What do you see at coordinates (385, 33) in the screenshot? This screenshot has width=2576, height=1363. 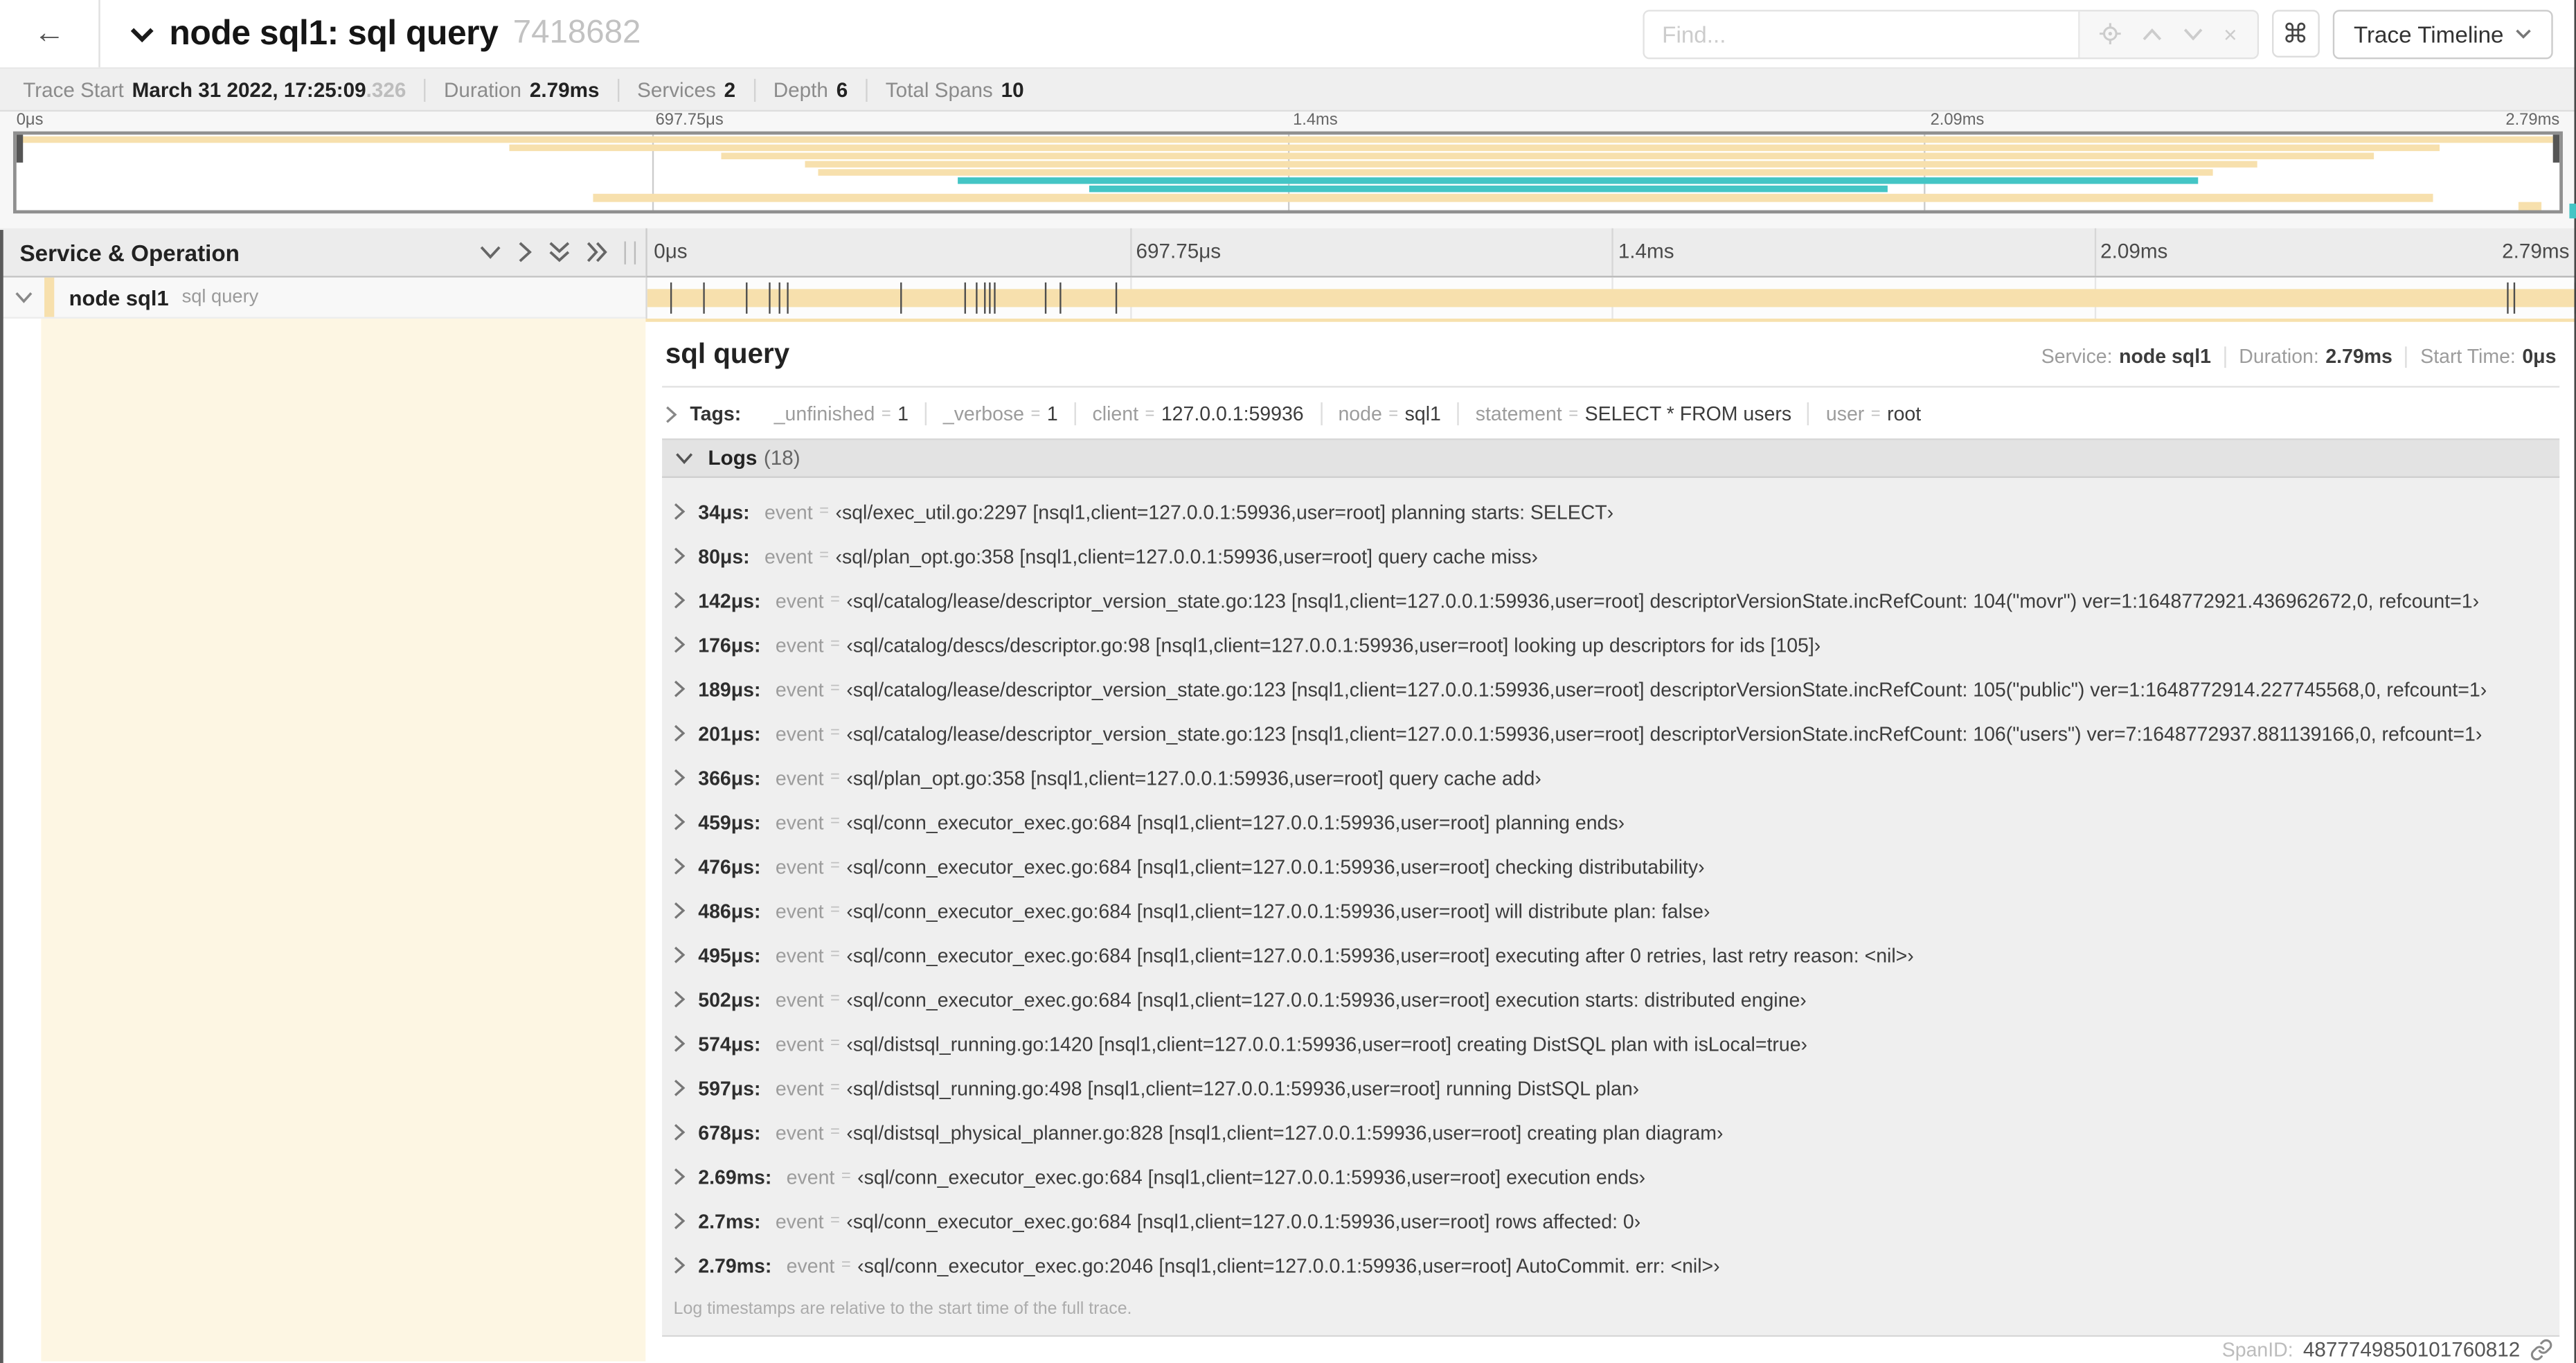 I see `trace-title-group: node sql1: sql query 7418682` at bounding box center [385, 33].